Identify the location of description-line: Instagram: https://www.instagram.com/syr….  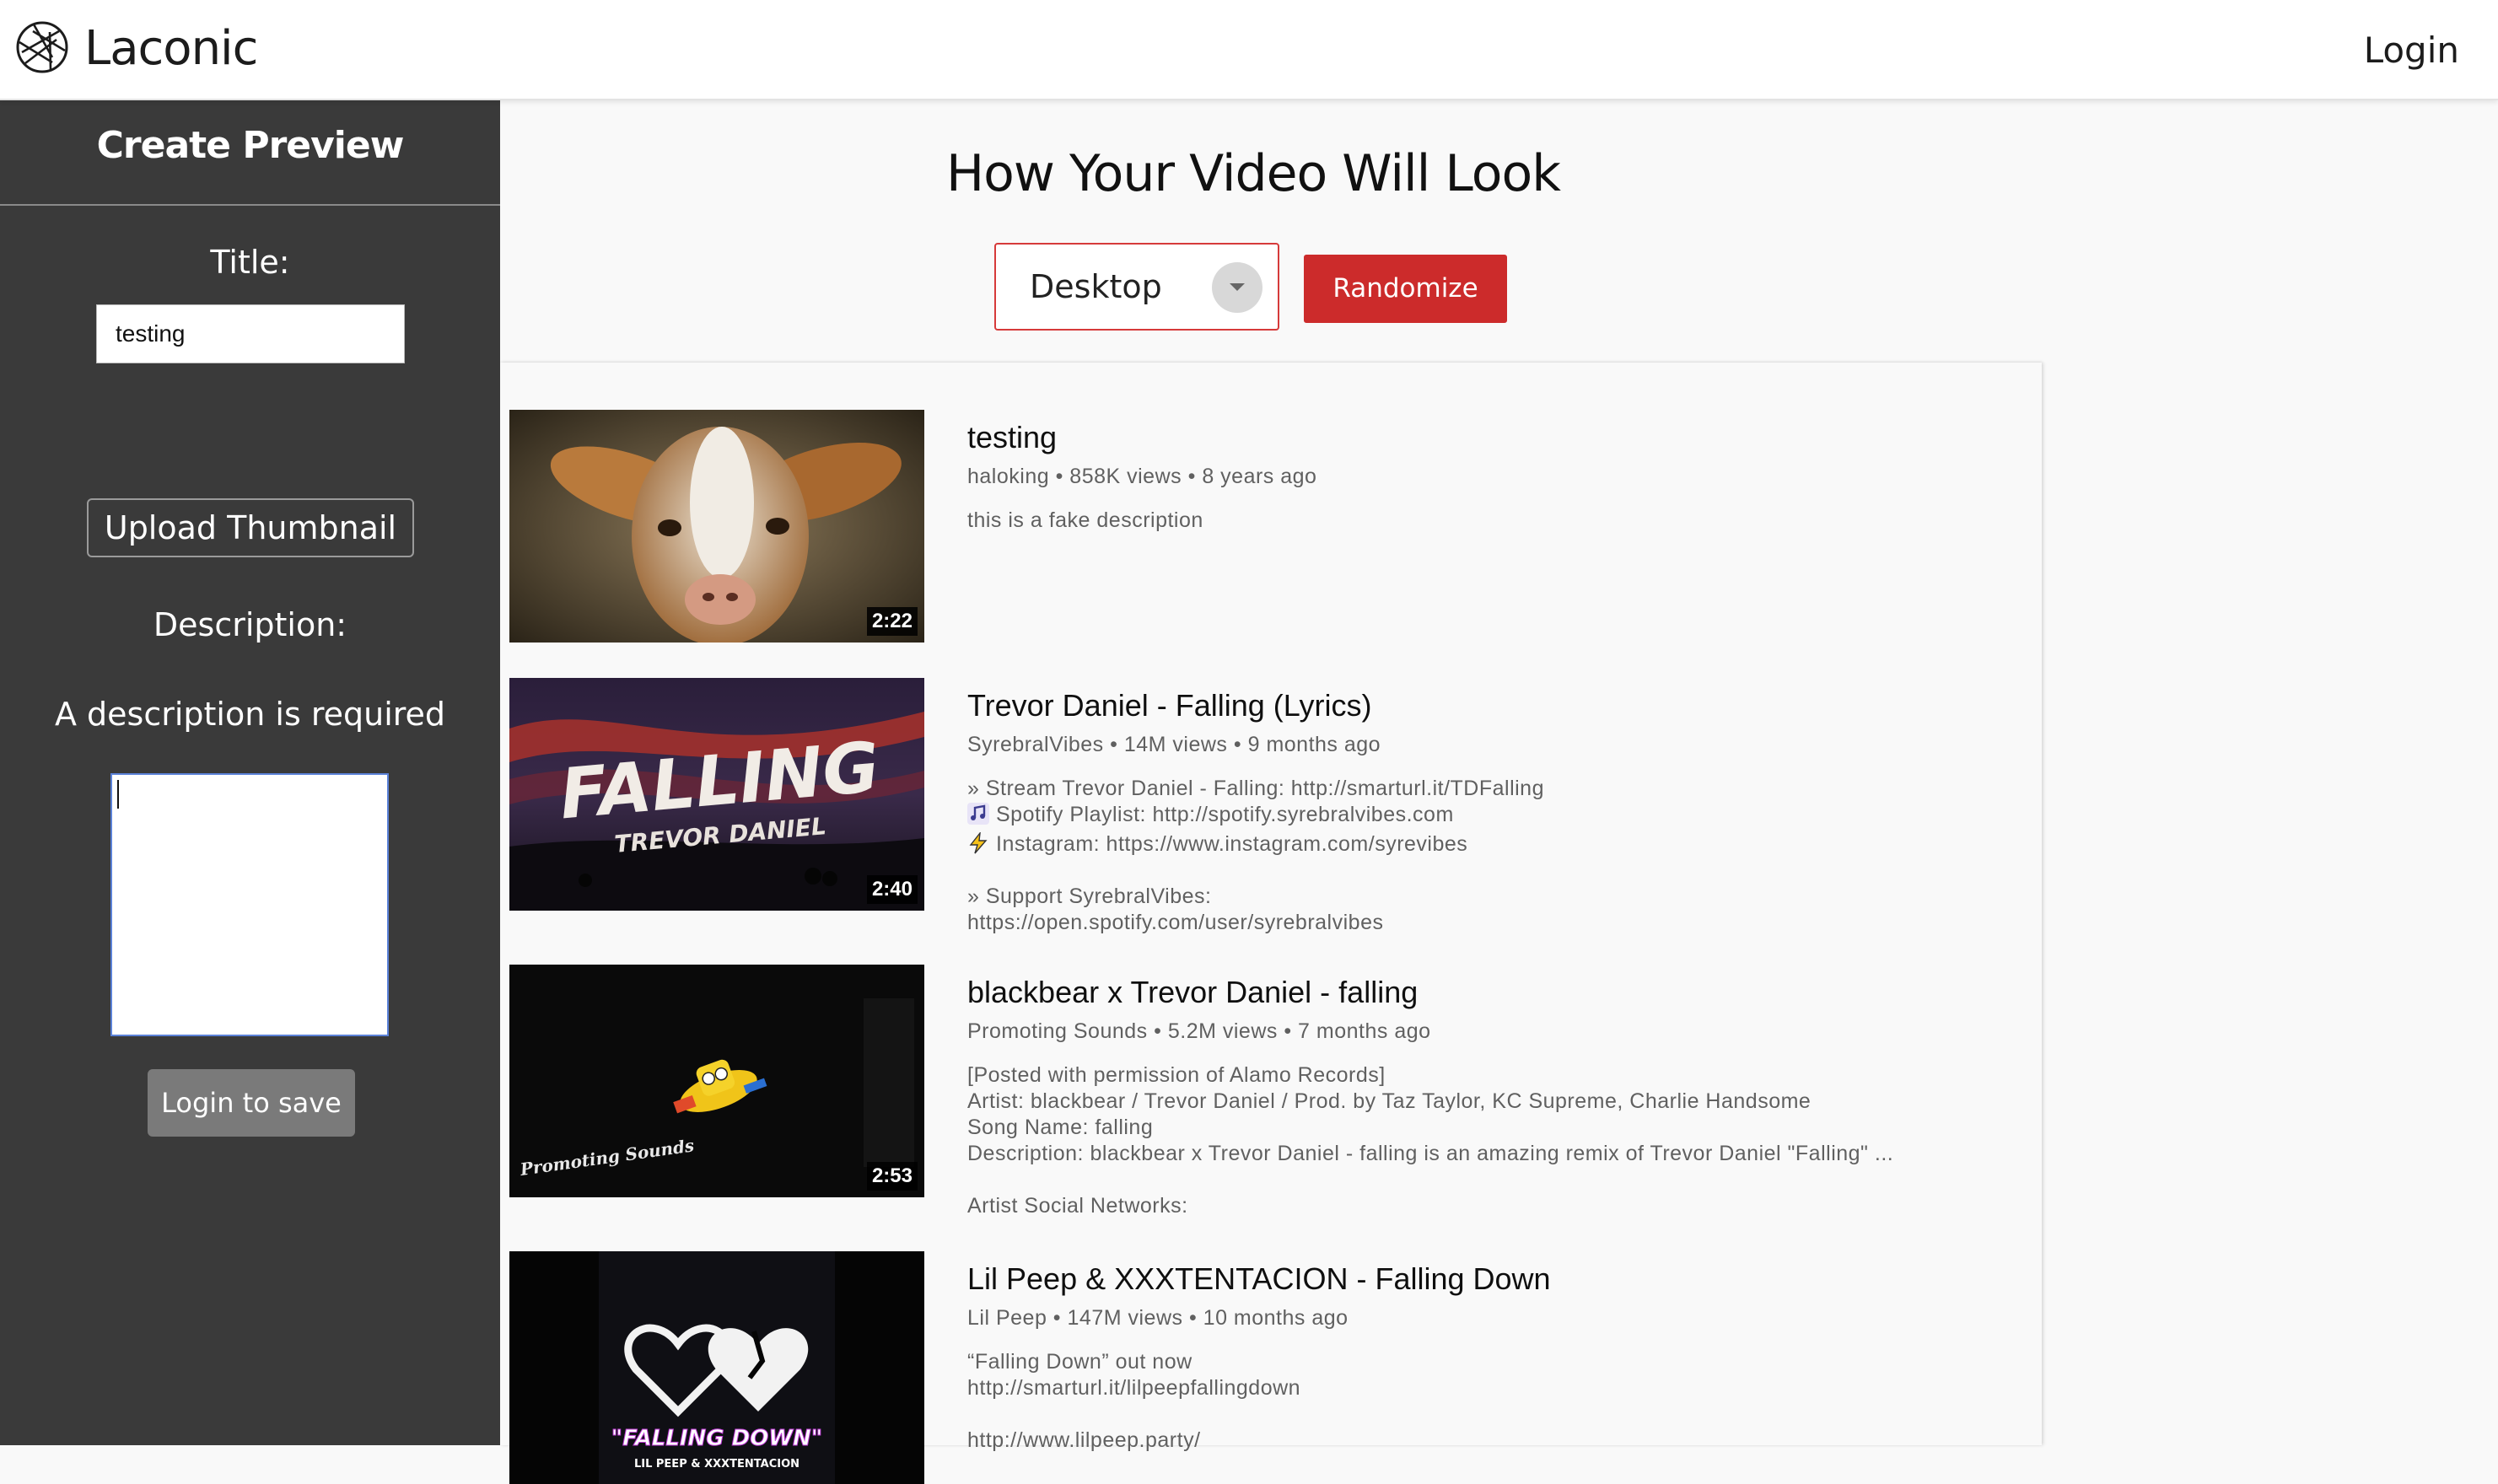
(1494, 844).